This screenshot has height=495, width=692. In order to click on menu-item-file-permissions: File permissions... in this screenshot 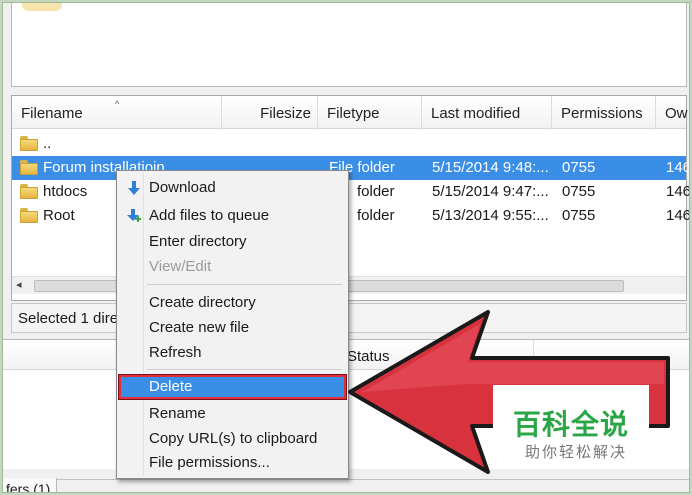, I will do `click(232, 463)`.